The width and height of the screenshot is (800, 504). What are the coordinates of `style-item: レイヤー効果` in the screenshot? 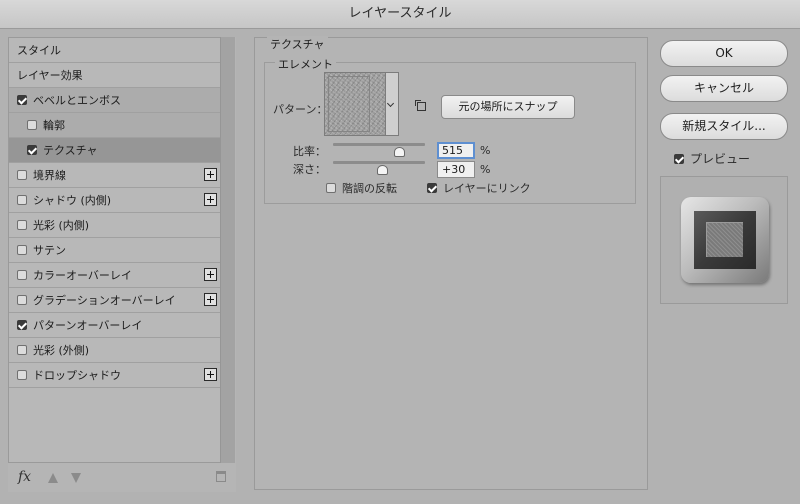 It's located at (115, 75).